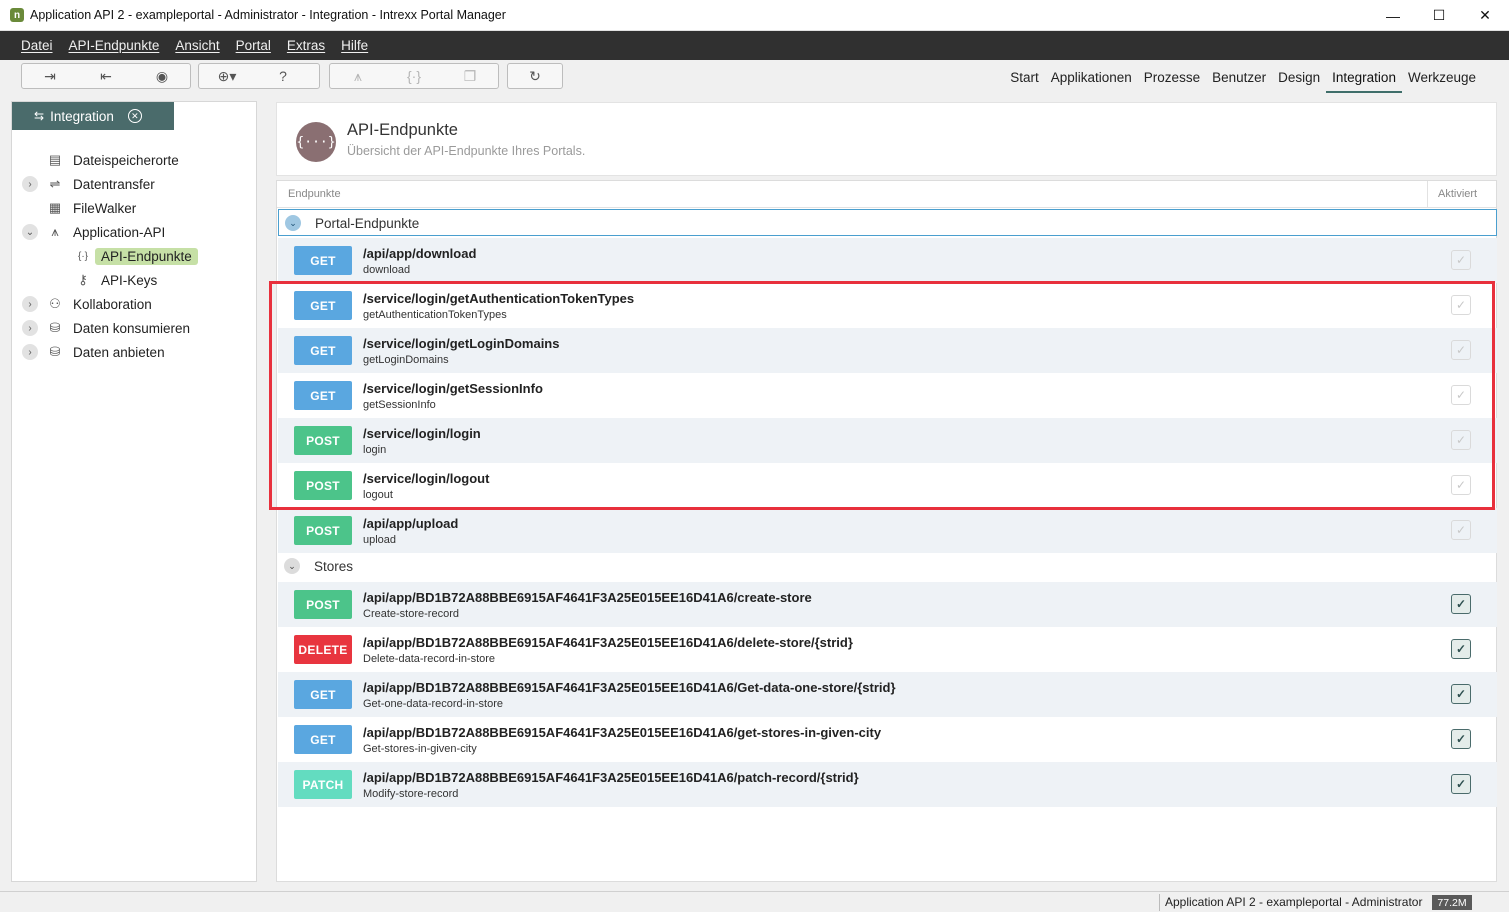 This screenshot has width=1509, height=912. What do you see at coordinates (387, 270) in the screenshot?
I see `endpoint-description: download` at bounding box center [387, 270].